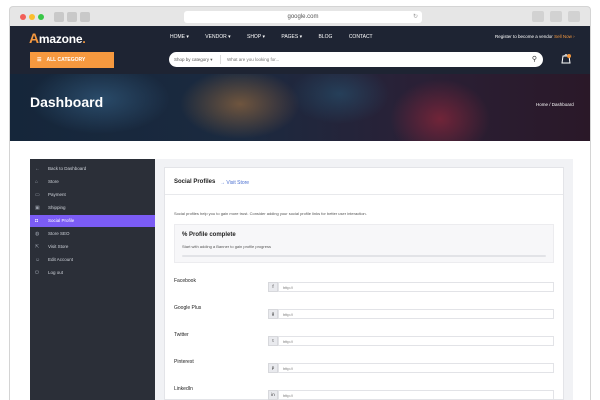  I want to click on menu-home: HOME ▾, so click(179, 37).